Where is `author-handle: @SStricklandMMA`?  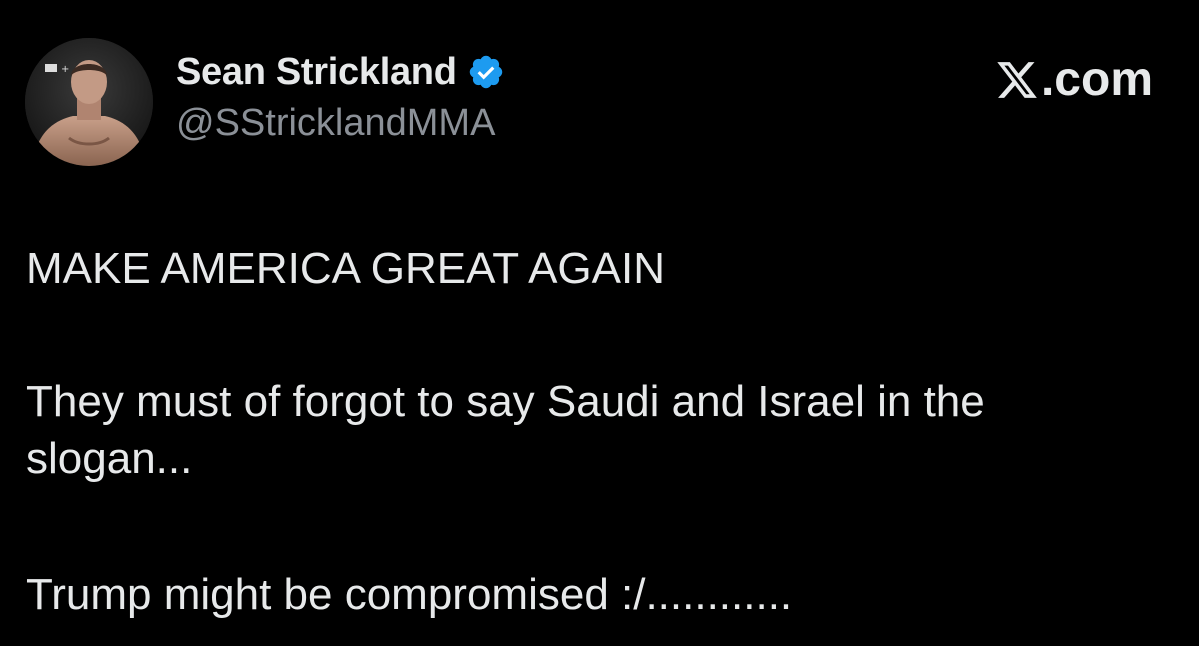 author-handle: @SStricklandMMA is located at coordinates (340, 123).